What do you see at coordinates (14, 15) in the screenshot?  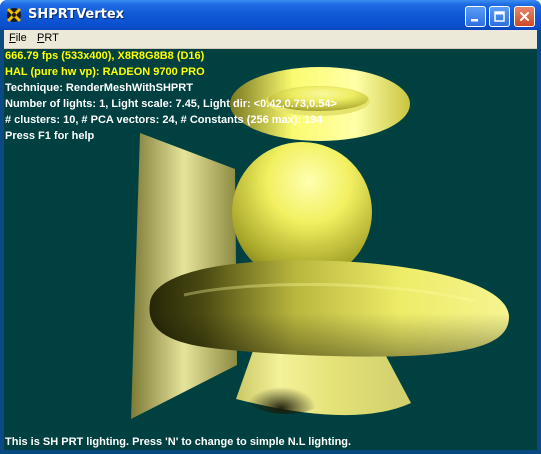 I see `directx-icon` at bounding box center [14, 15].